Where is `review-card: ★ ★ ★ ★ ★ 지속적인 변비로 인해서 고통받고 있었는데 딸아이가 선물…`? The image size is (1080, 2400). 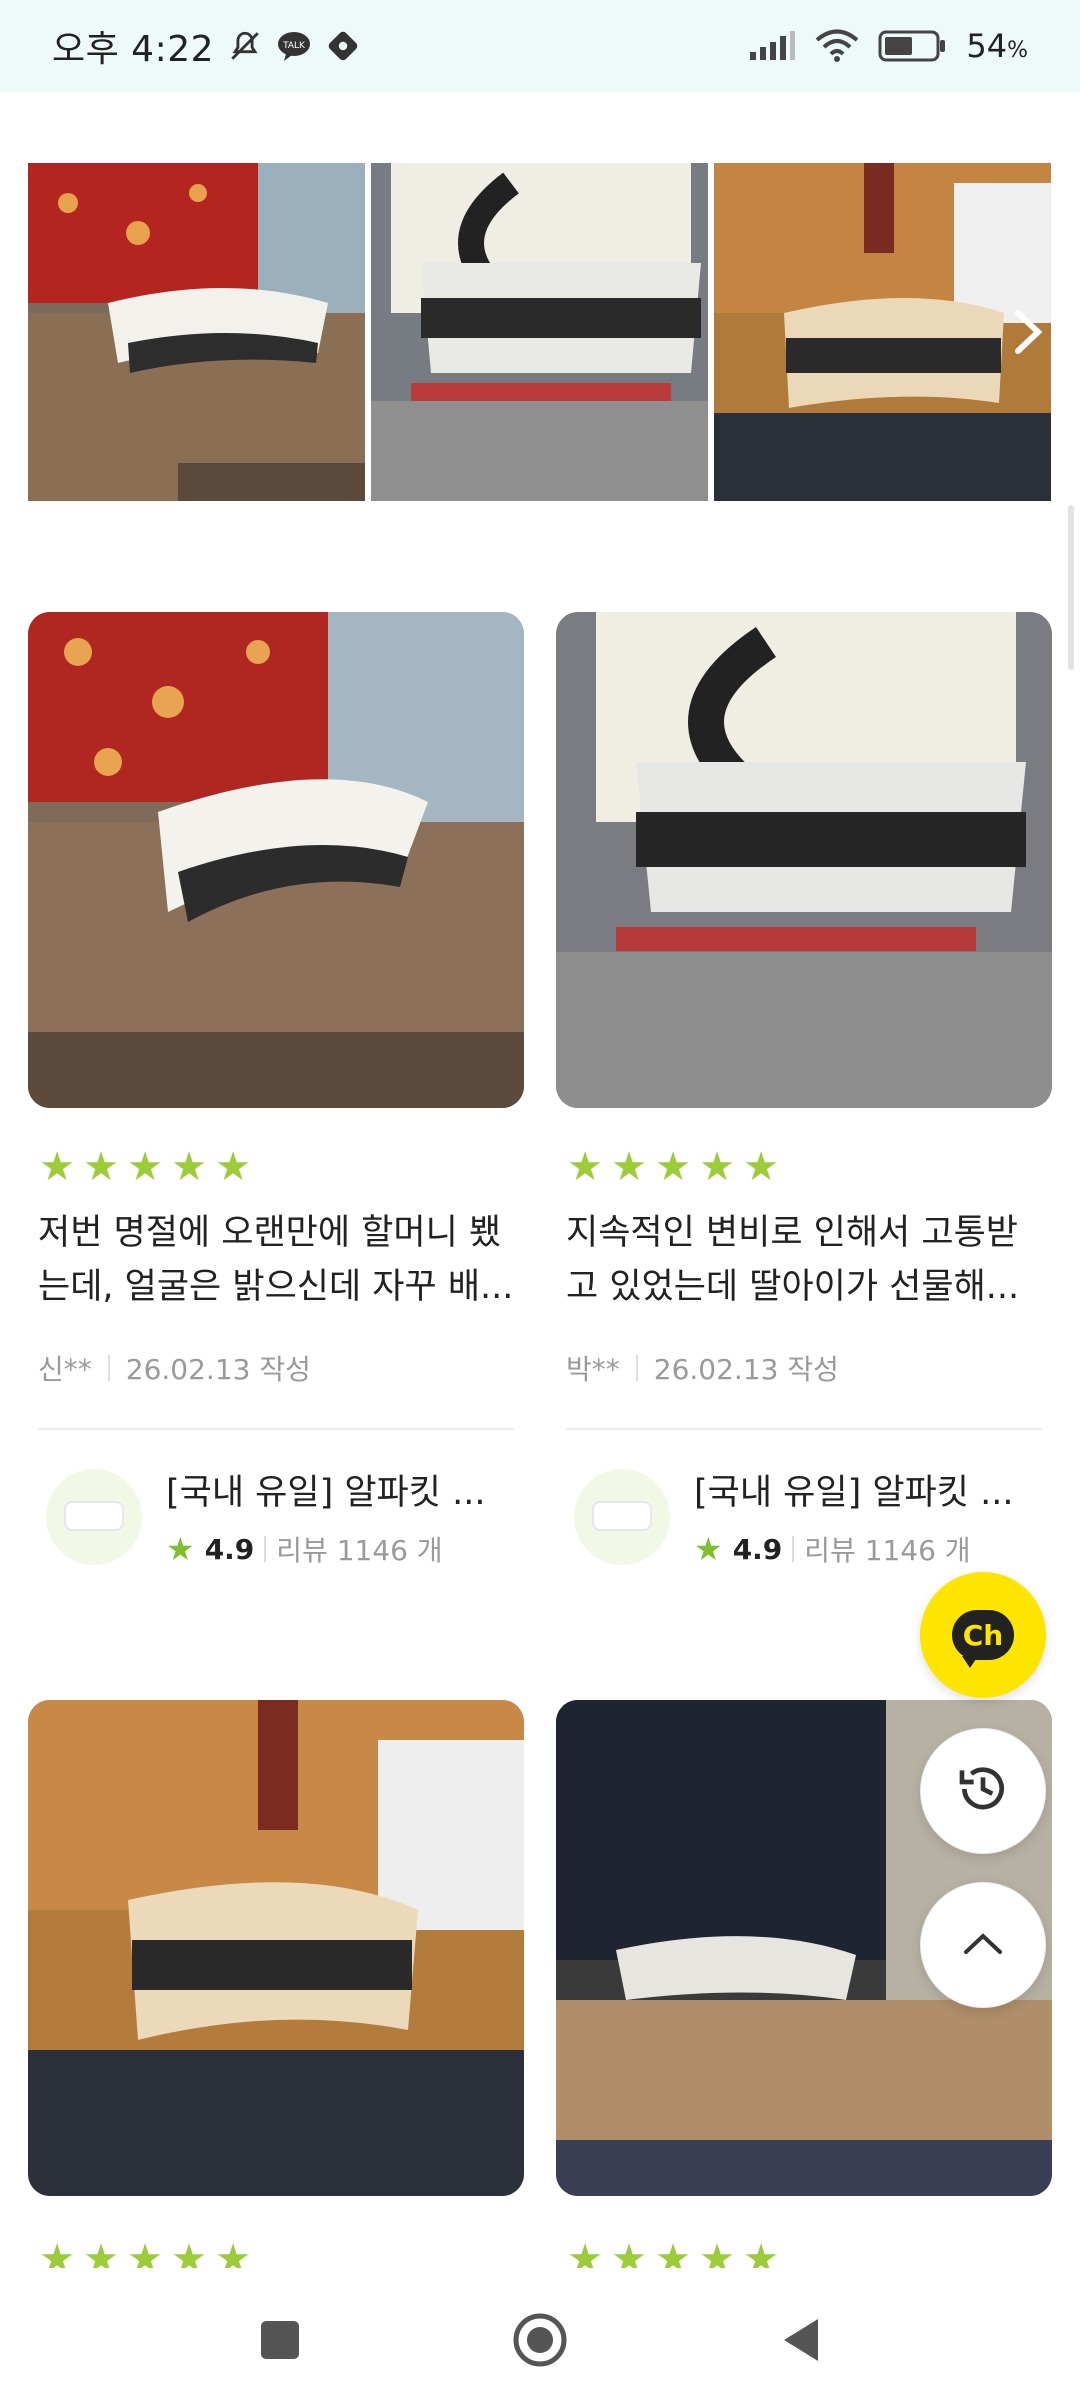 review-card: ★ ★ ★ ★ ★ 지속적인 변비로 인해서 고통받고 있었는데 딸아이가 선물… is located at coordinates (804, 1356).